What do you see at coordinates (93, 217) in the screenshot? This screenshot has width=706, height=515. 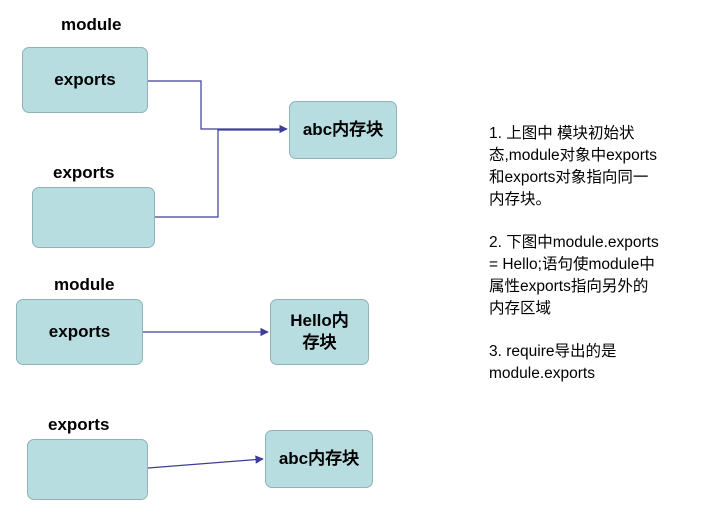 I see `top-exports-box` at bounding box center [93, 217].